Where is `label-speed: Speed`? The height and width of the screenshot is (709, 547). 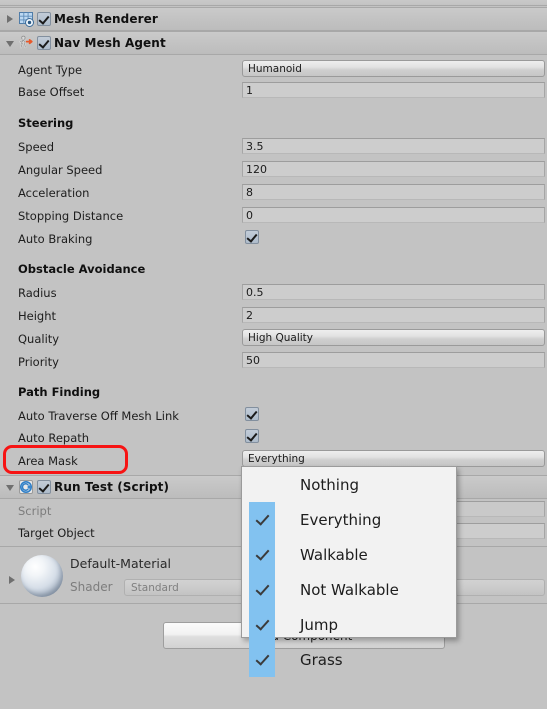 label-speed: Speed is located at coordinates (36, 146).